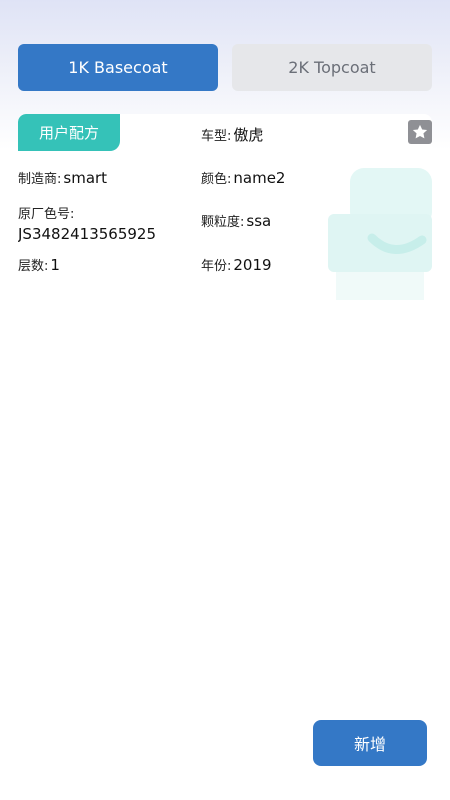 This screenshot has width=450, height=800. Describe the element at coordinates (46, 214) in the screenshot. I see `oem-code-label: 原厂色号:` at that location.